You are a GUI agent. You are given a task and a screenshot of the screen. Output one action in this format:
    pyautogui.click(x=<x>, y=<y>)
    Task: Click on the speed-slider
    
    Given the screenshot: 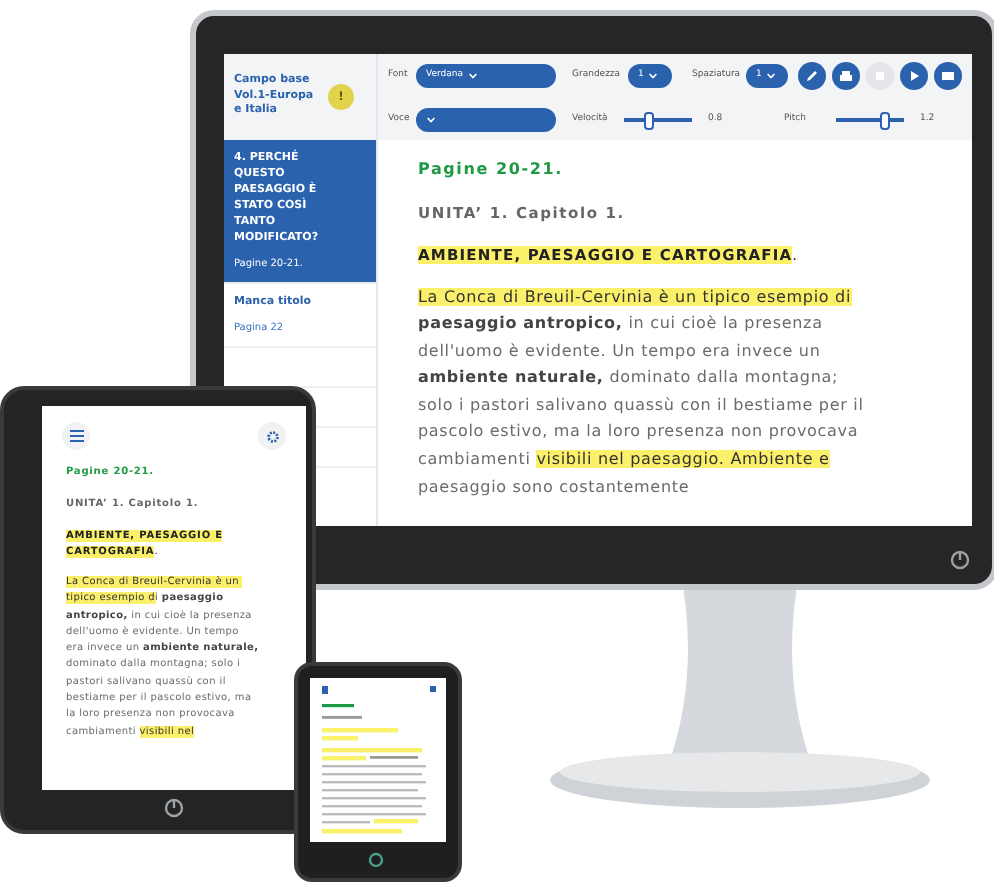 What is the action you would take?
    pyautogui.click(x=658, y=120)
    